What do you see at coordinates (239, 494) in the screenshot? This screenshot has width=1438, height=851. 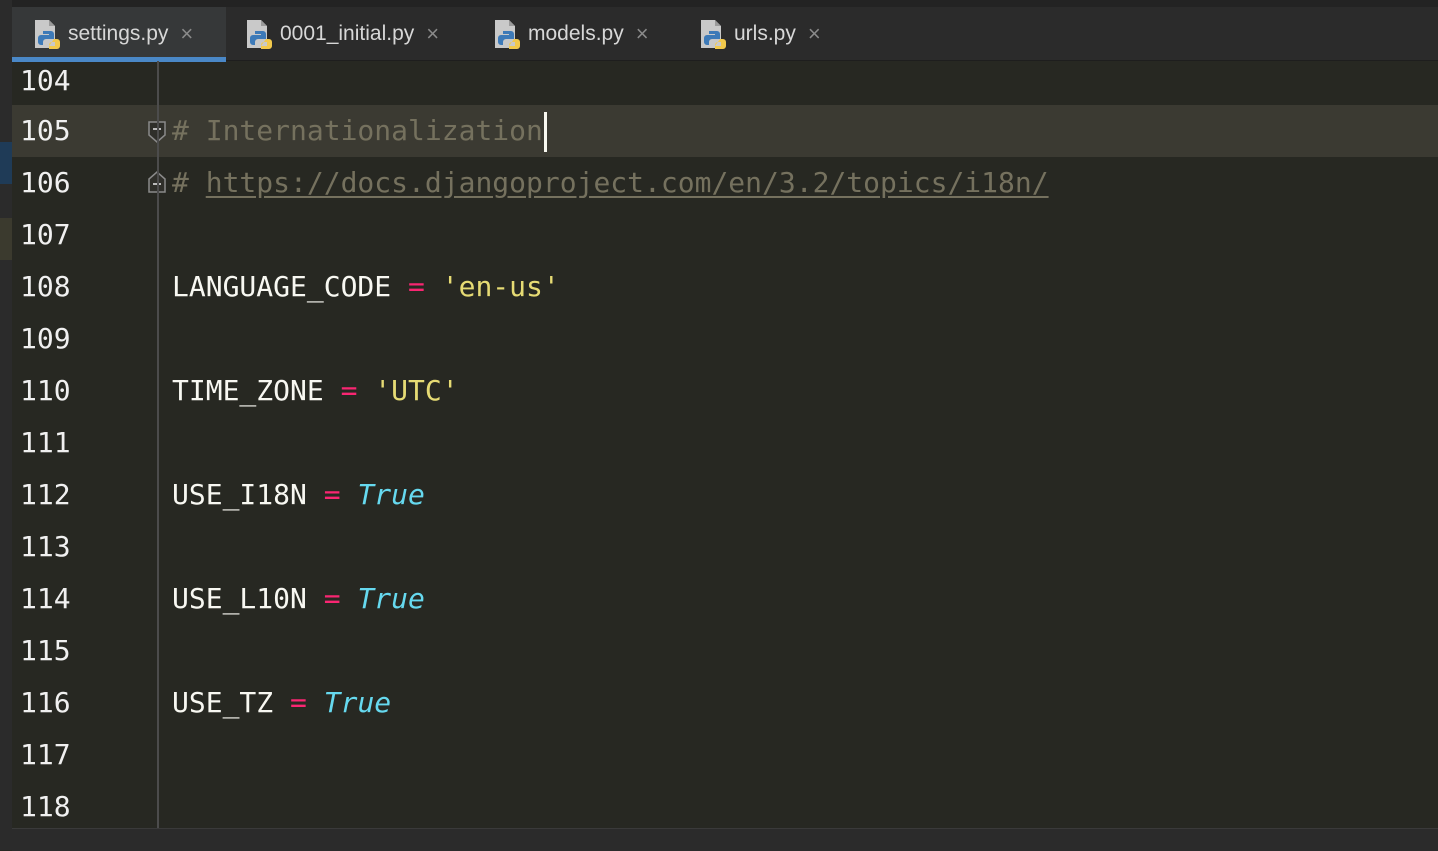 I see `variable-name: USE_I18N` at bounding box center [239, 494].